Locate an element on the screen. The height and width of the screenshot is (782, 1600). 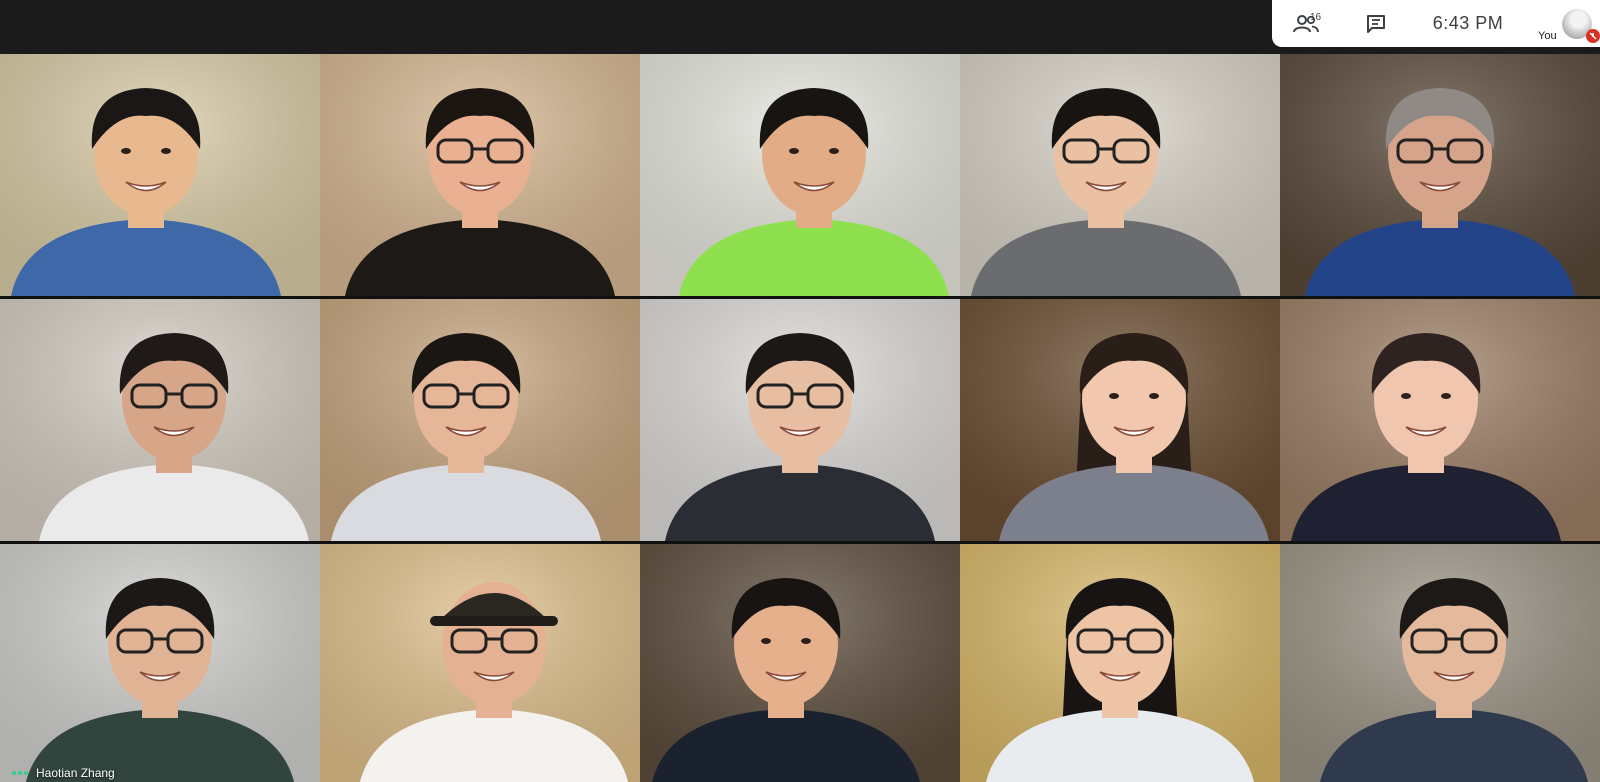
people-button: 16 is located at coordinates (1306, 23).